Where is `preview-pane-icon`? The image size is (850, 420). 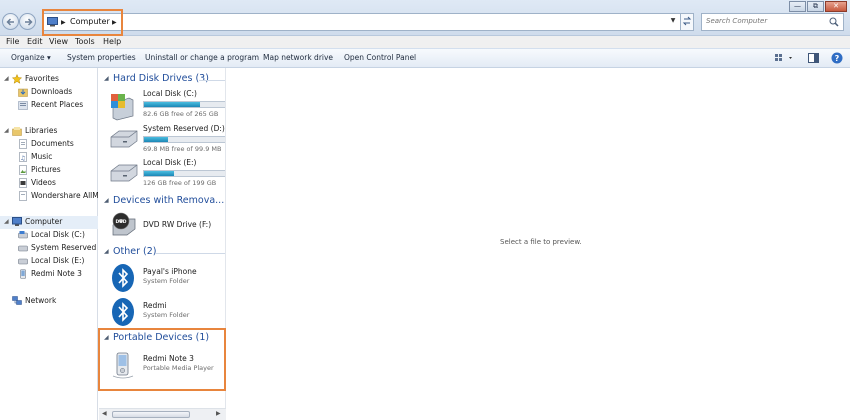
preview-pane-icon is located at coordinates (813, 58).